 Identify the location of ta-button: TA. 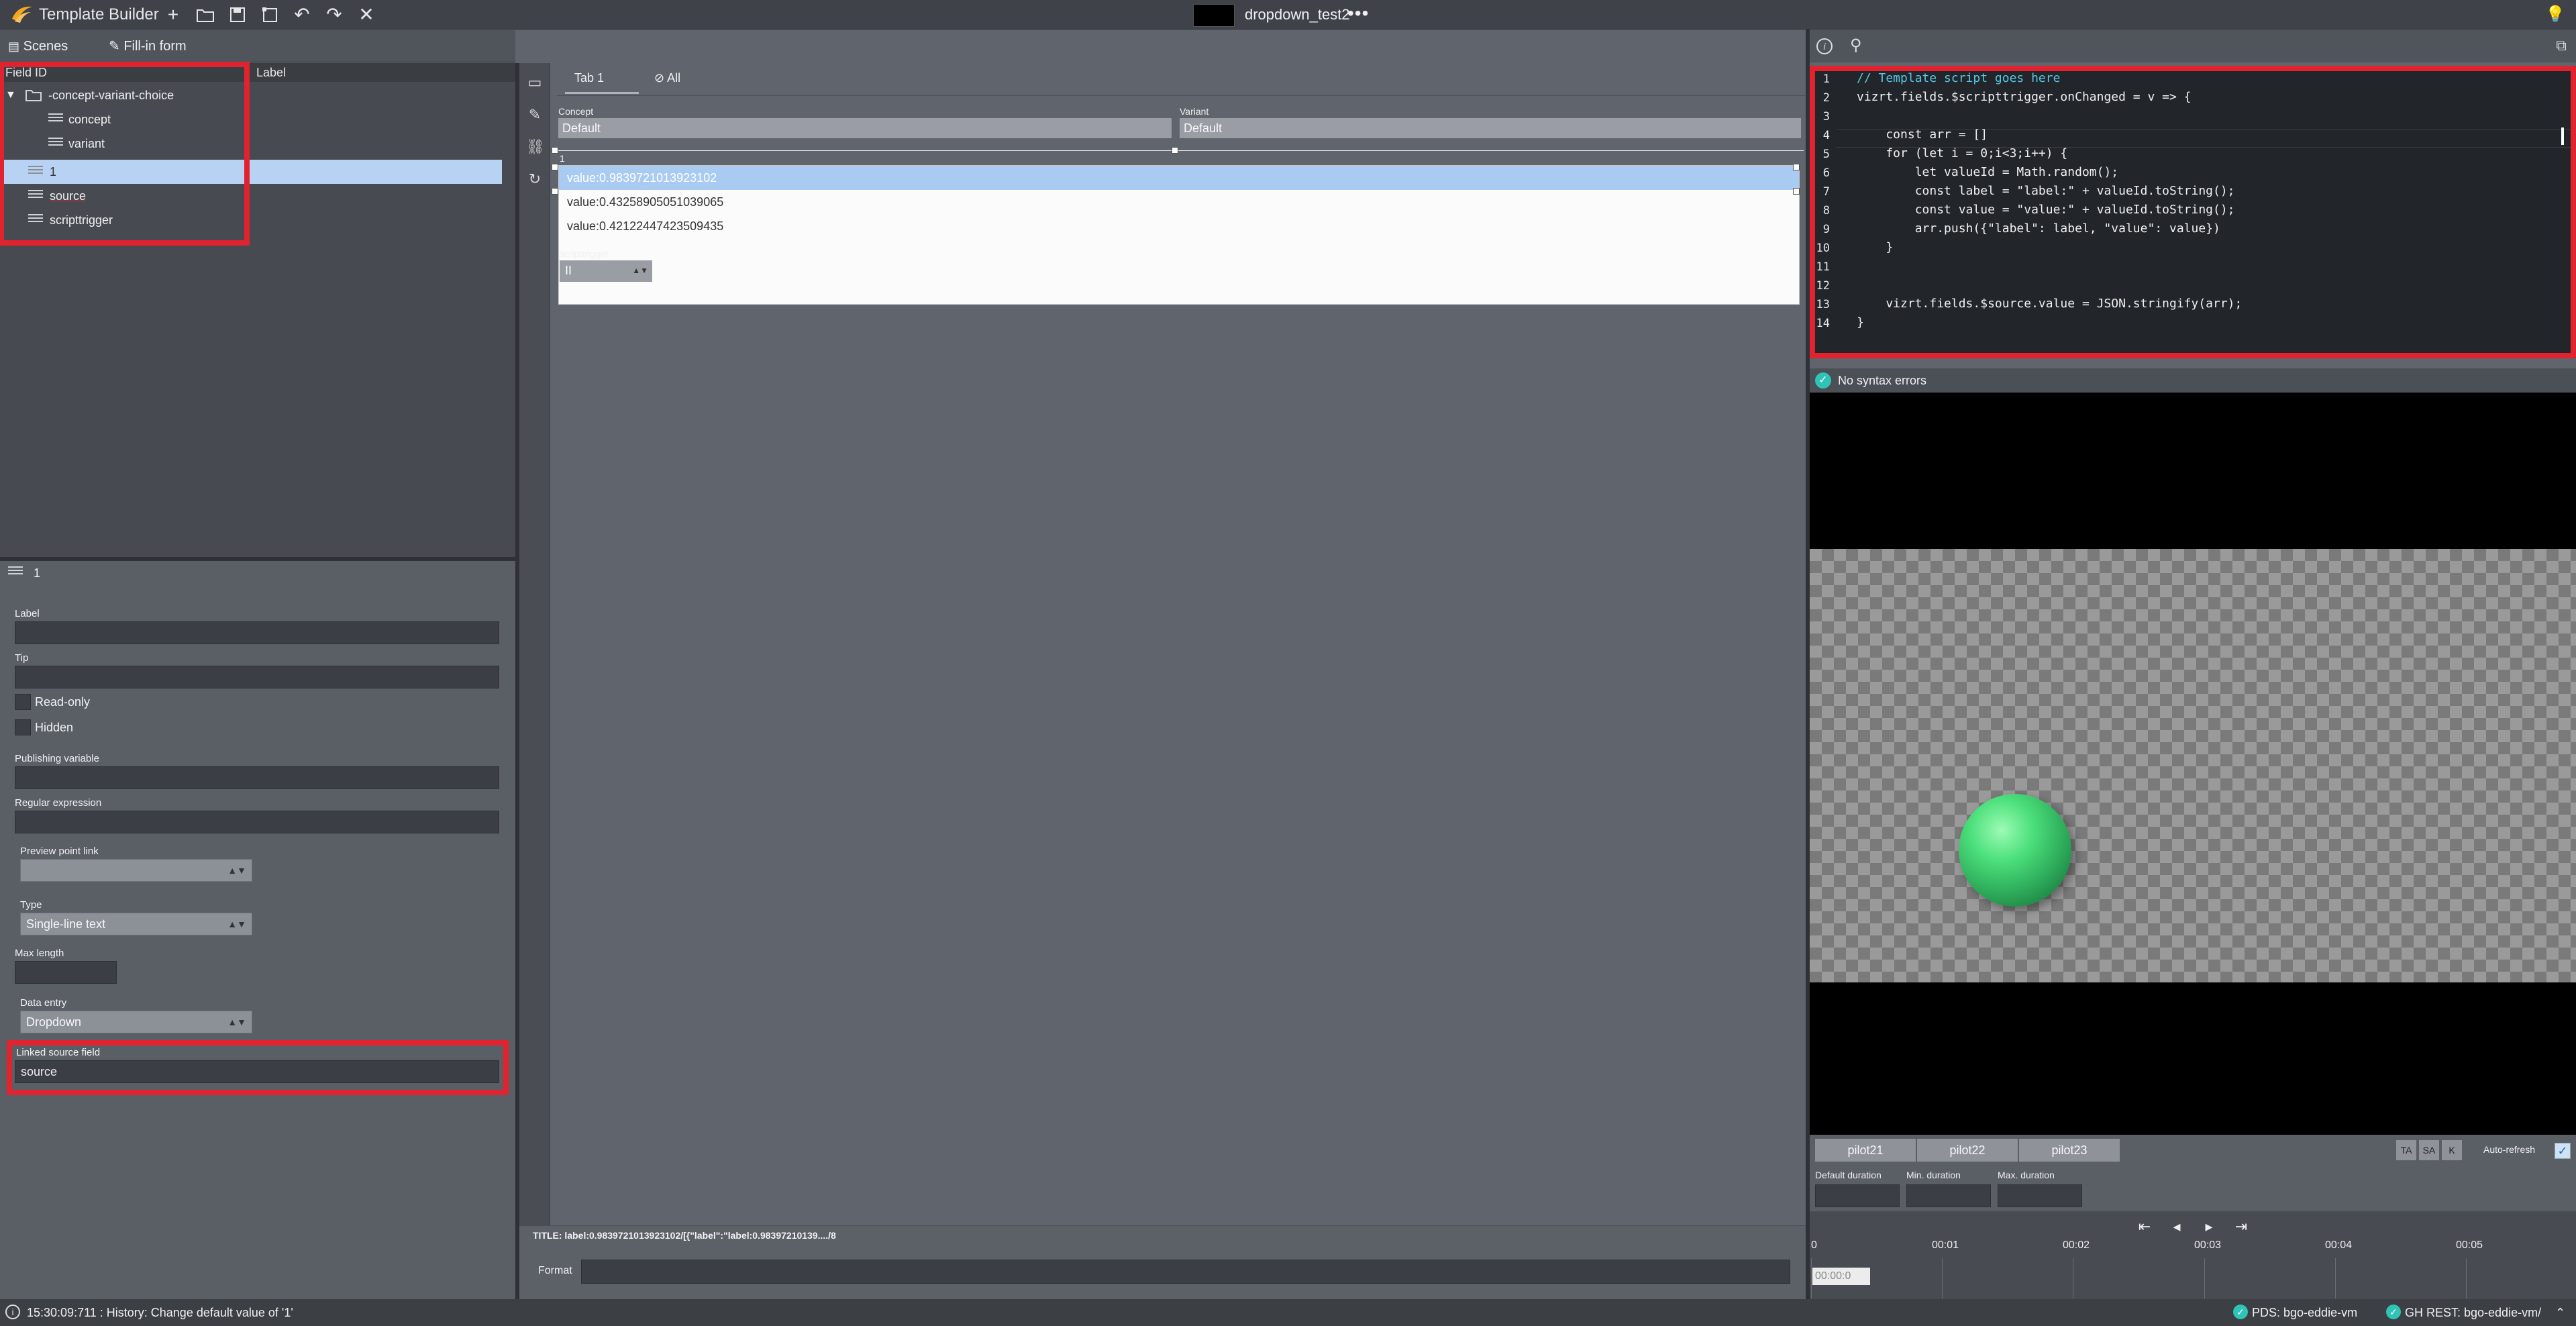
(2406, 1150).